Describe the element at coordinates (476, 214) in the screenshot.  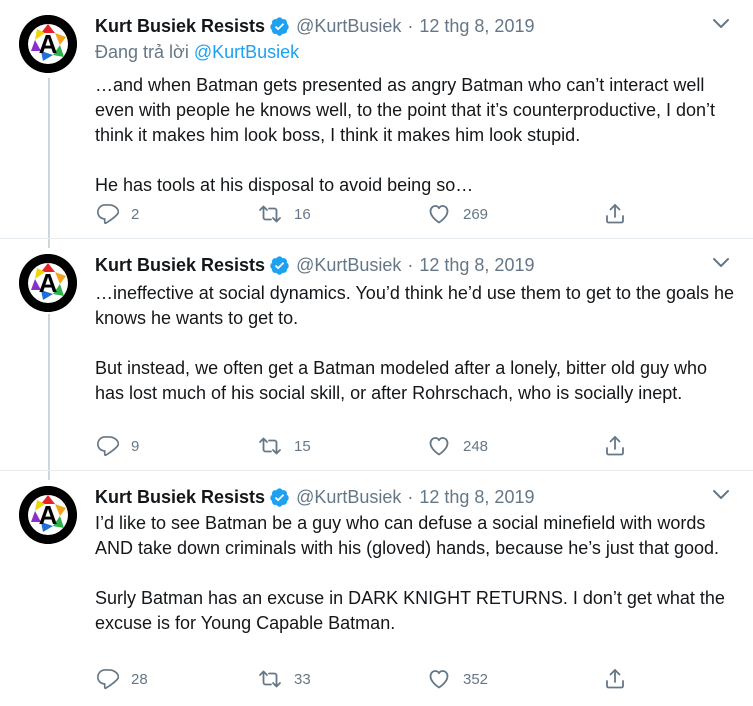
I see `like-count: 269` at that location.